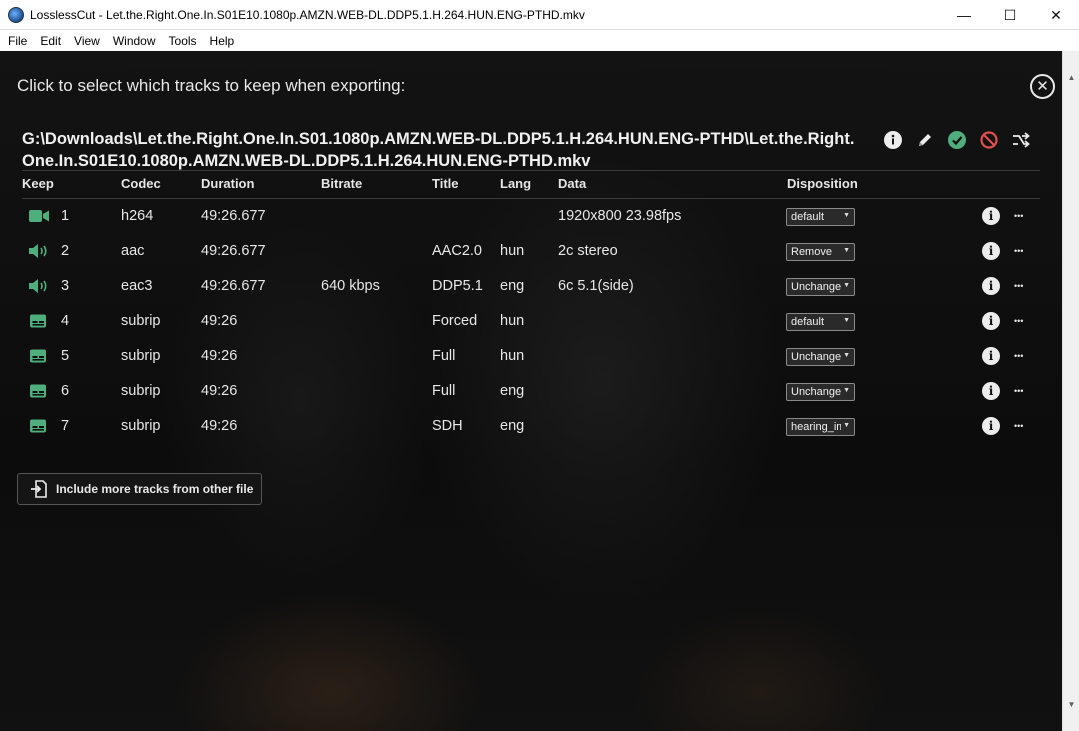 The height and width of the screenshot is (731, 1079). I want to click on disposition-select: hearing_impaired▼, so click(820, 427).